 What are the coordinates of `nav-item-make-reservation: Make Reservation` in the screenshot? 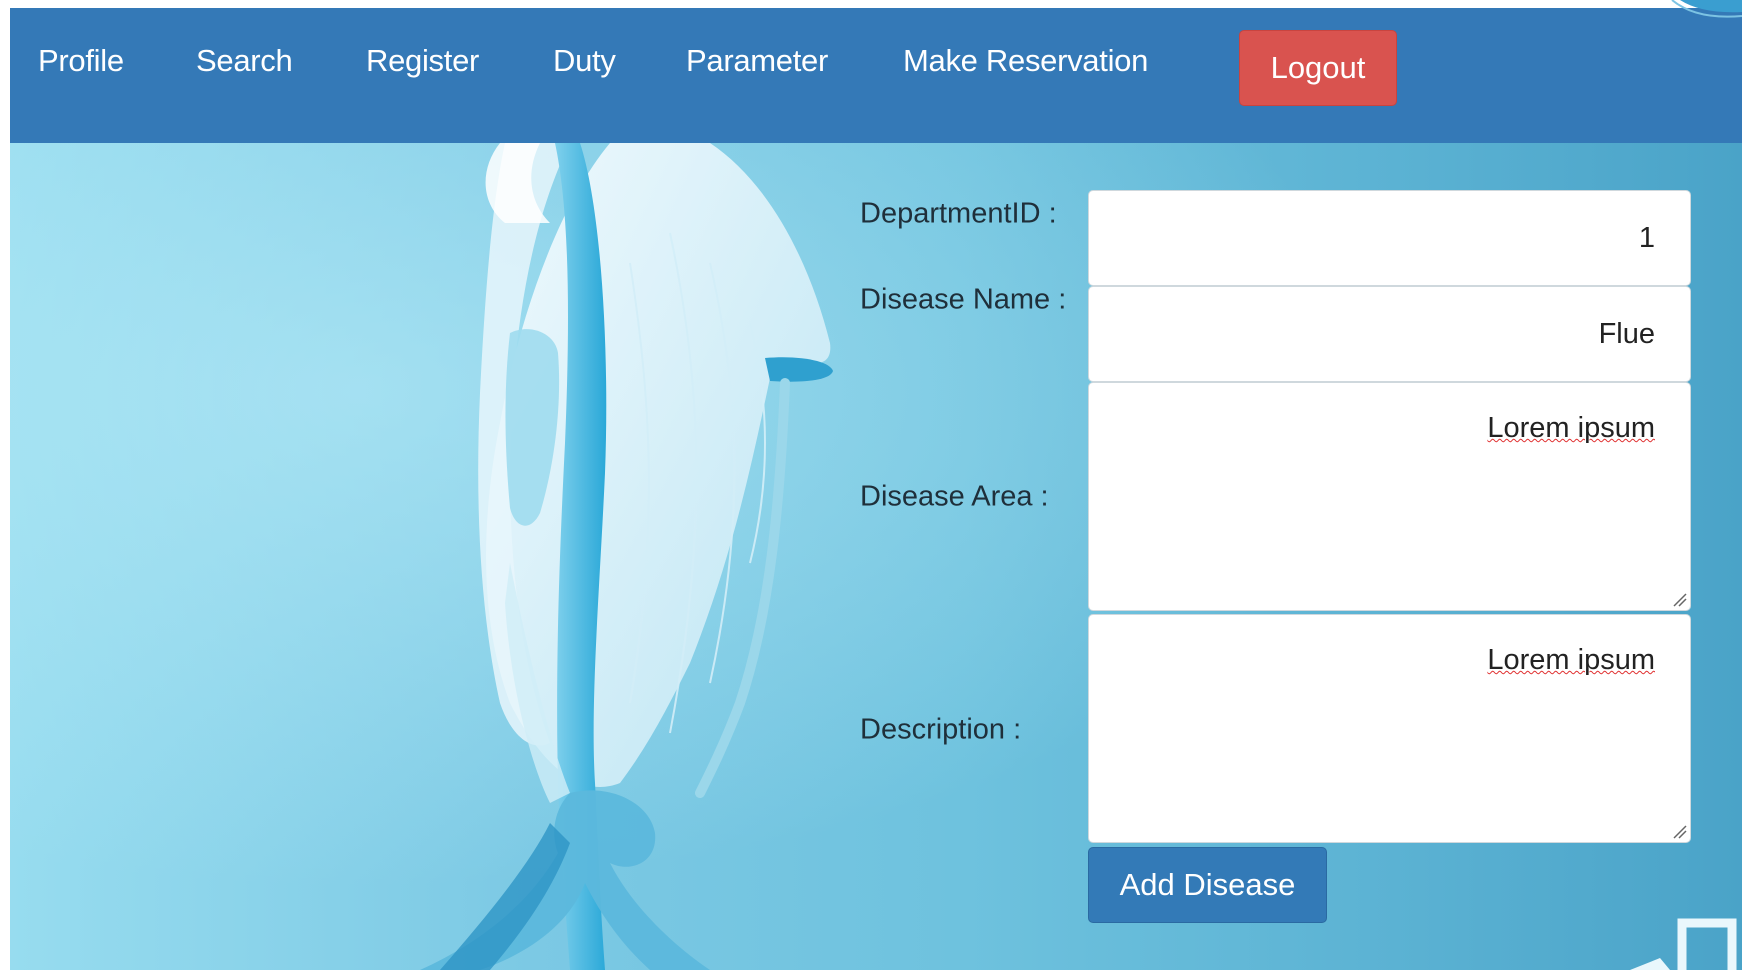 It's located at (1025, 61).